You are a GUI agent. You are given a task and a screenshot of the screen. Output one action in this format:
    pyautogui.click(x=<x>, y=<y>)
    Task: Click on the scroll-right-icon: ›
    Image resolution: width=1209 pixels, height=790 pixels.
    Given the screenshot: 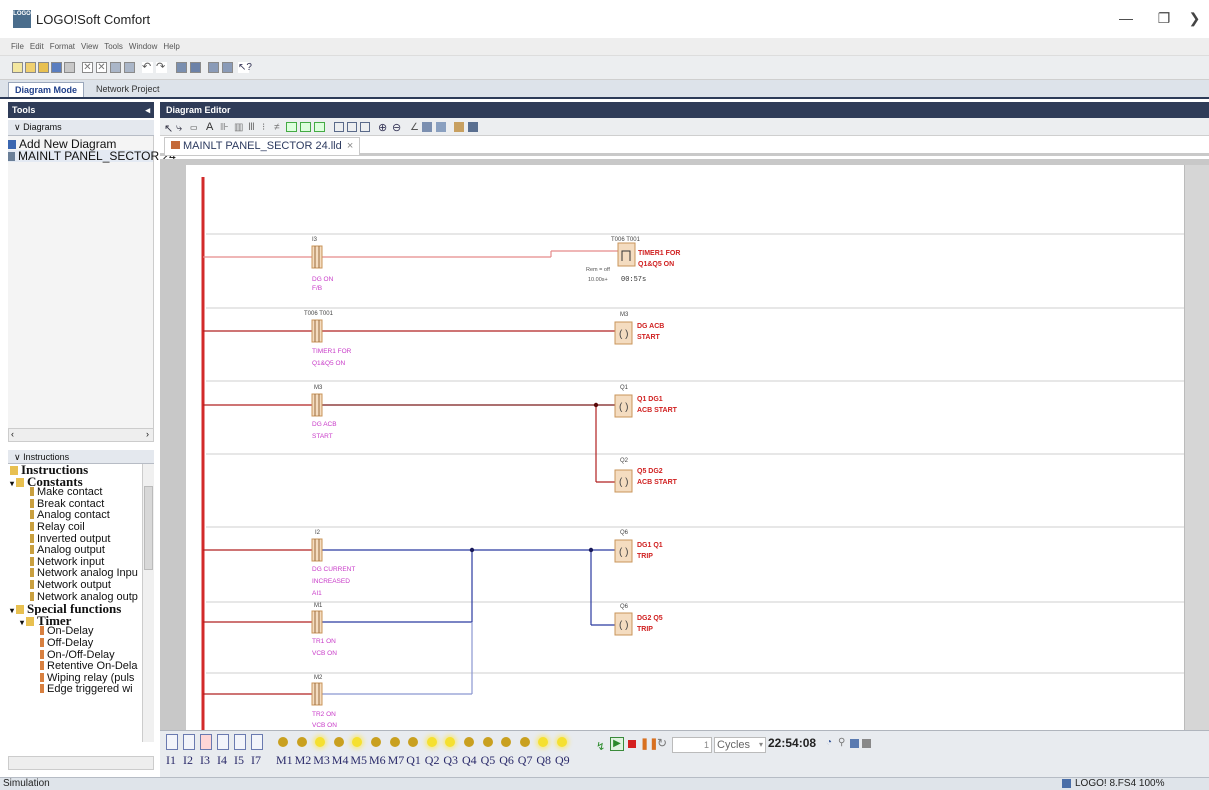 What is the action you would take?
    pyautogui.click(x=147, y=434)
    